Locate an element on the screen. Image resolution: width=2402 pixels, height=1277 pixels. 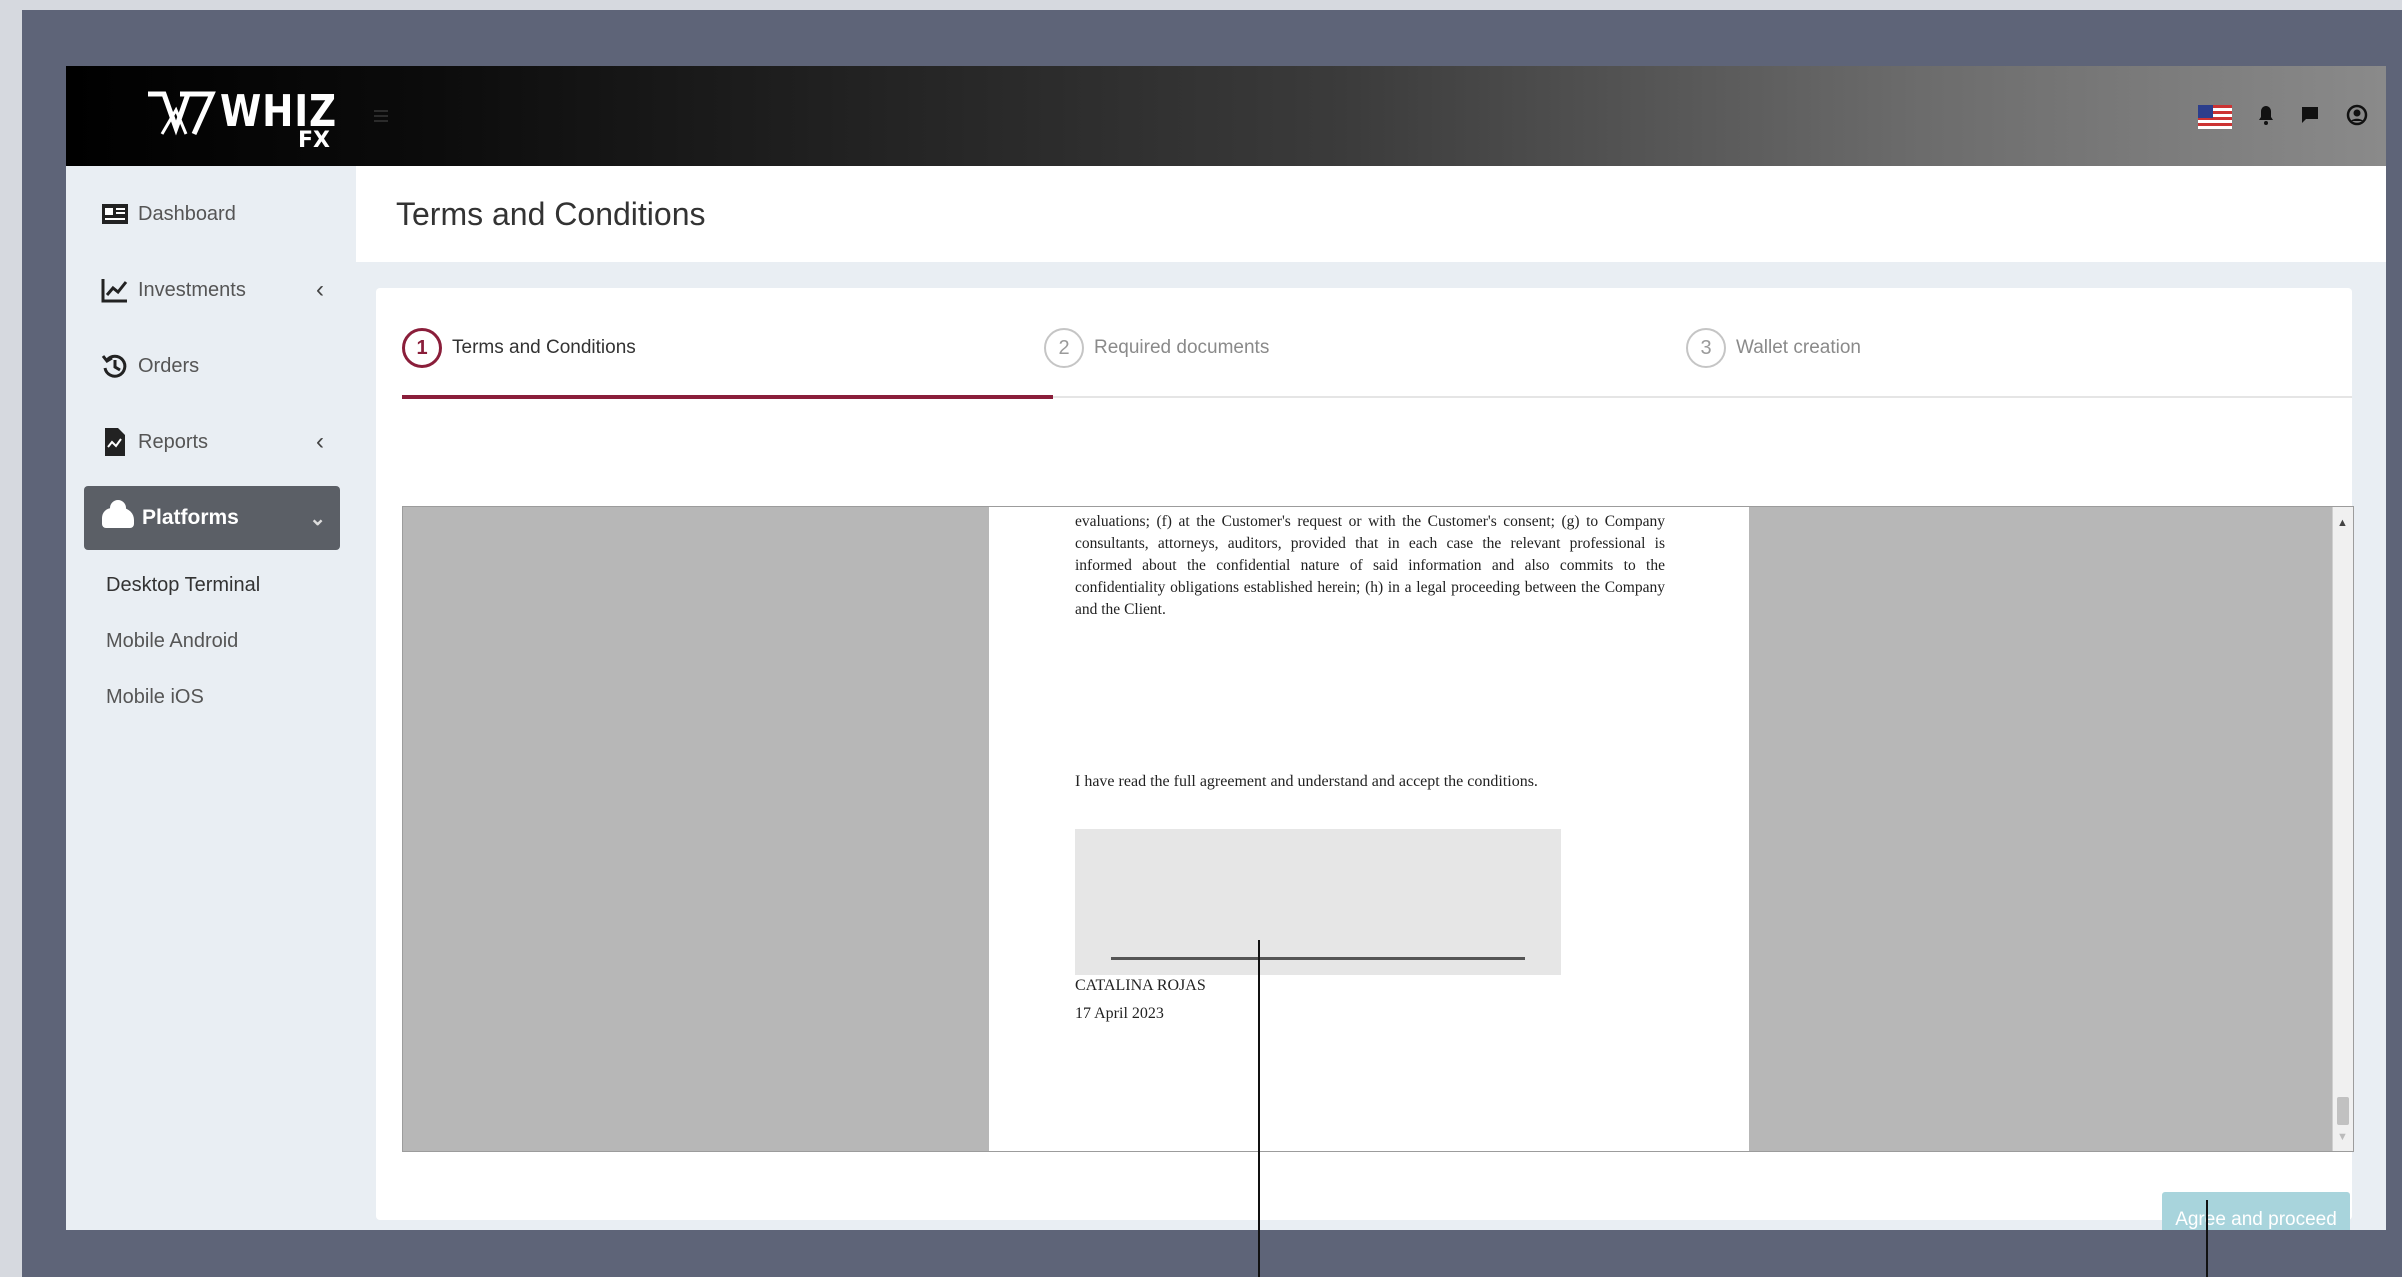
logo-mark-icon is located at coordinates (182, 113).